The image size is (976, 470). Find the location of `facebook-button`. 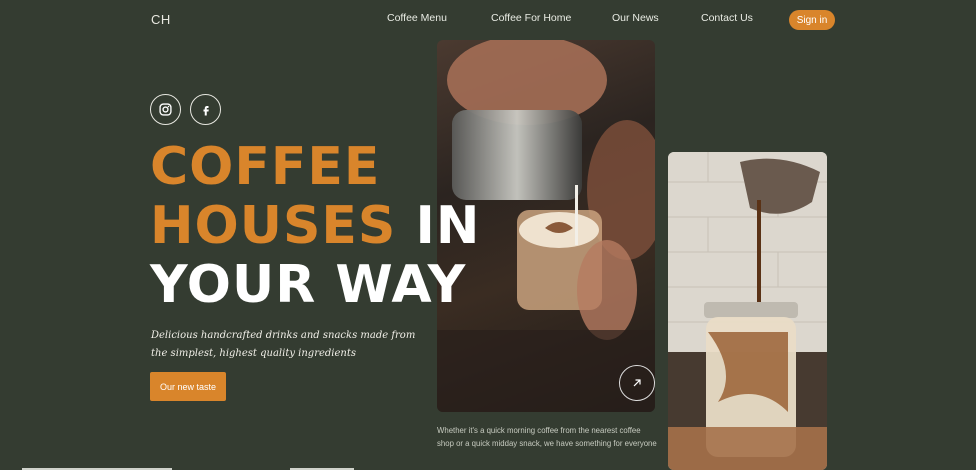

facebook-button is located at coordinates (205, 109).